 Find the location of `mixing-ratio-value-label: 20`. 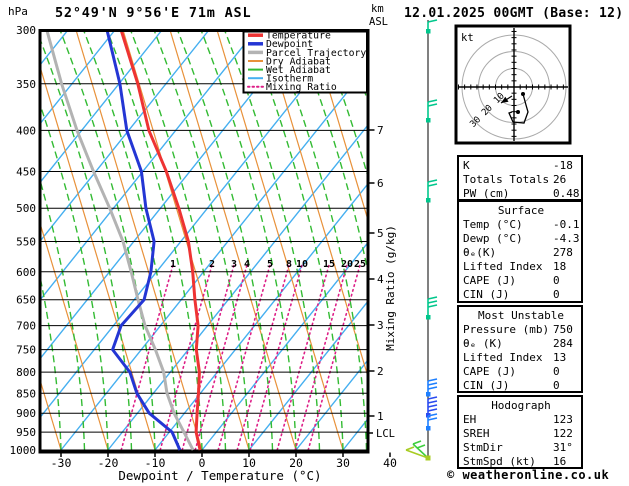

mixing-ratio-value-label: 20 is located at coordinates (347, 264).